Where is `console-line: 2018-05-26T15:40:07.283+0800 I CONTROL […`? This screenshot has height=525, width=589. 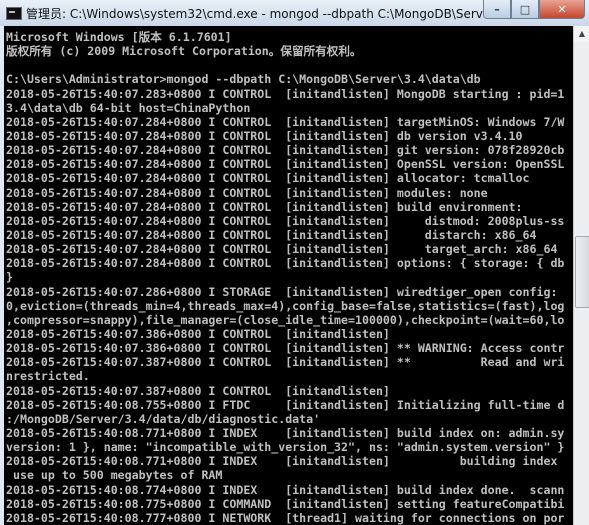
console-line: 2018-05-26T15:40:07.283+0800 I CONTROL [… is located at coordinates (285, 93).